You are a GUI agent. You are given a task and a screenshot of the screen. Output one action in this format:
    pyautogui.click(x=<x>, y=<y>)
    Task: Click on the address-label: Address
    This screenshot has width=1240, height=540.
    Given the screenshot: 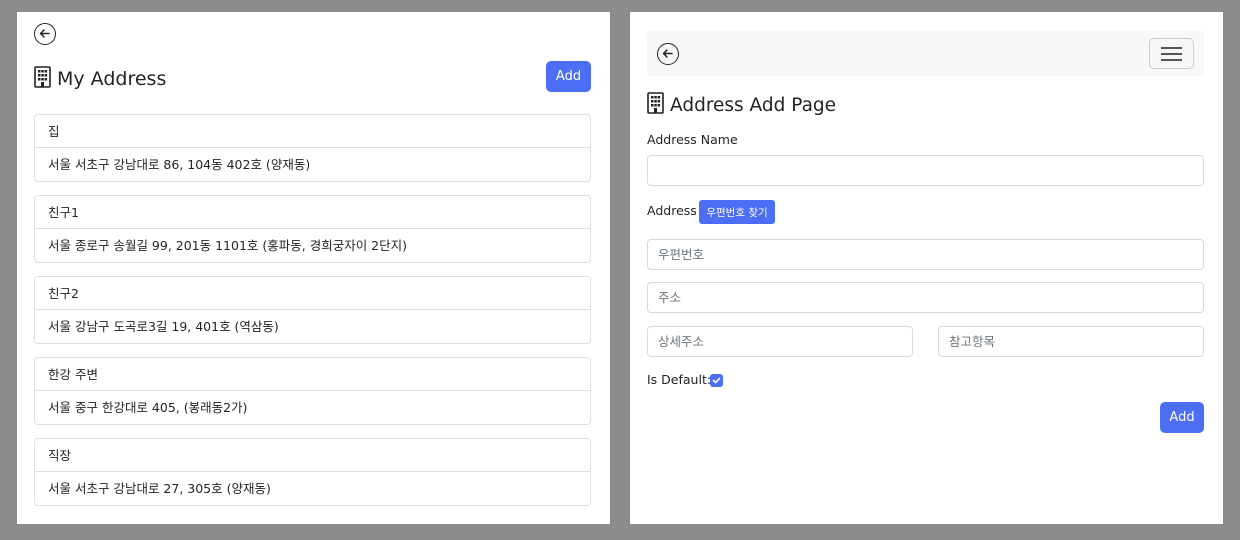 What is the action you would take?
    pyautogui.click(x=672, y=210)
    